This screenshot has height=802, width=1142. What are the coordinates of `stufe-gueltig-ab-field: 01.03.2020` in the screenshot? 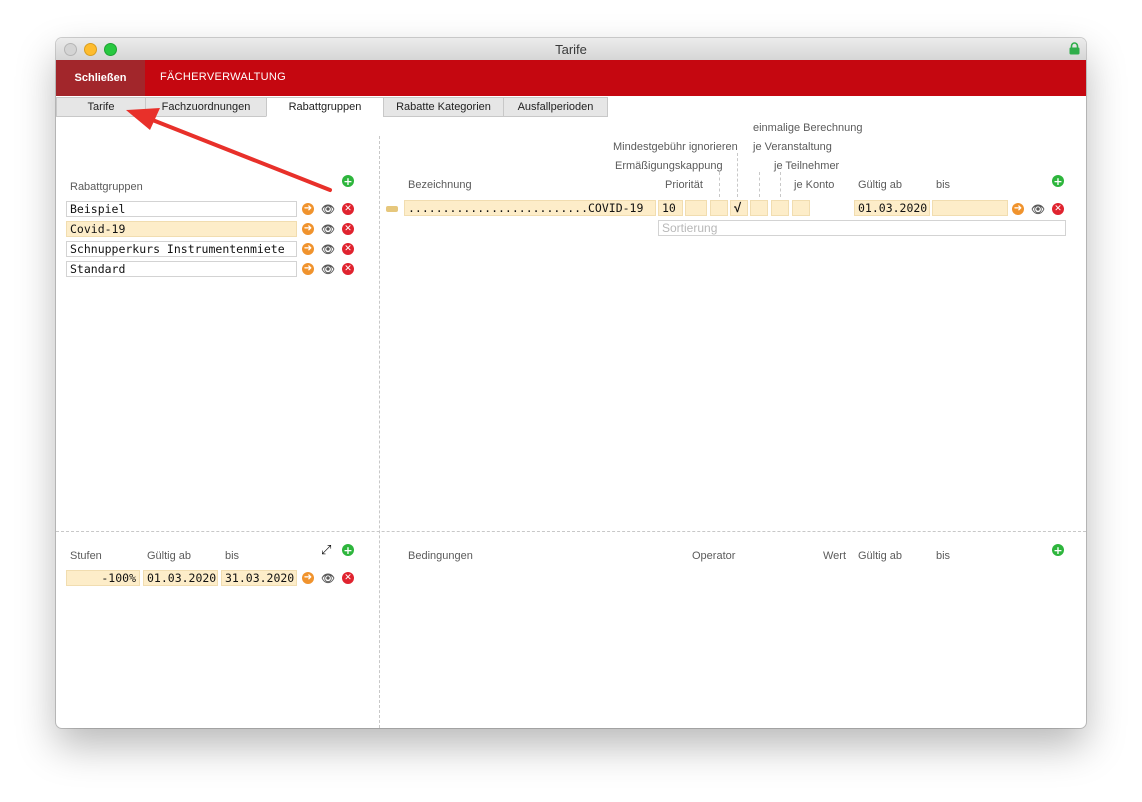 It's located at (180, 578).